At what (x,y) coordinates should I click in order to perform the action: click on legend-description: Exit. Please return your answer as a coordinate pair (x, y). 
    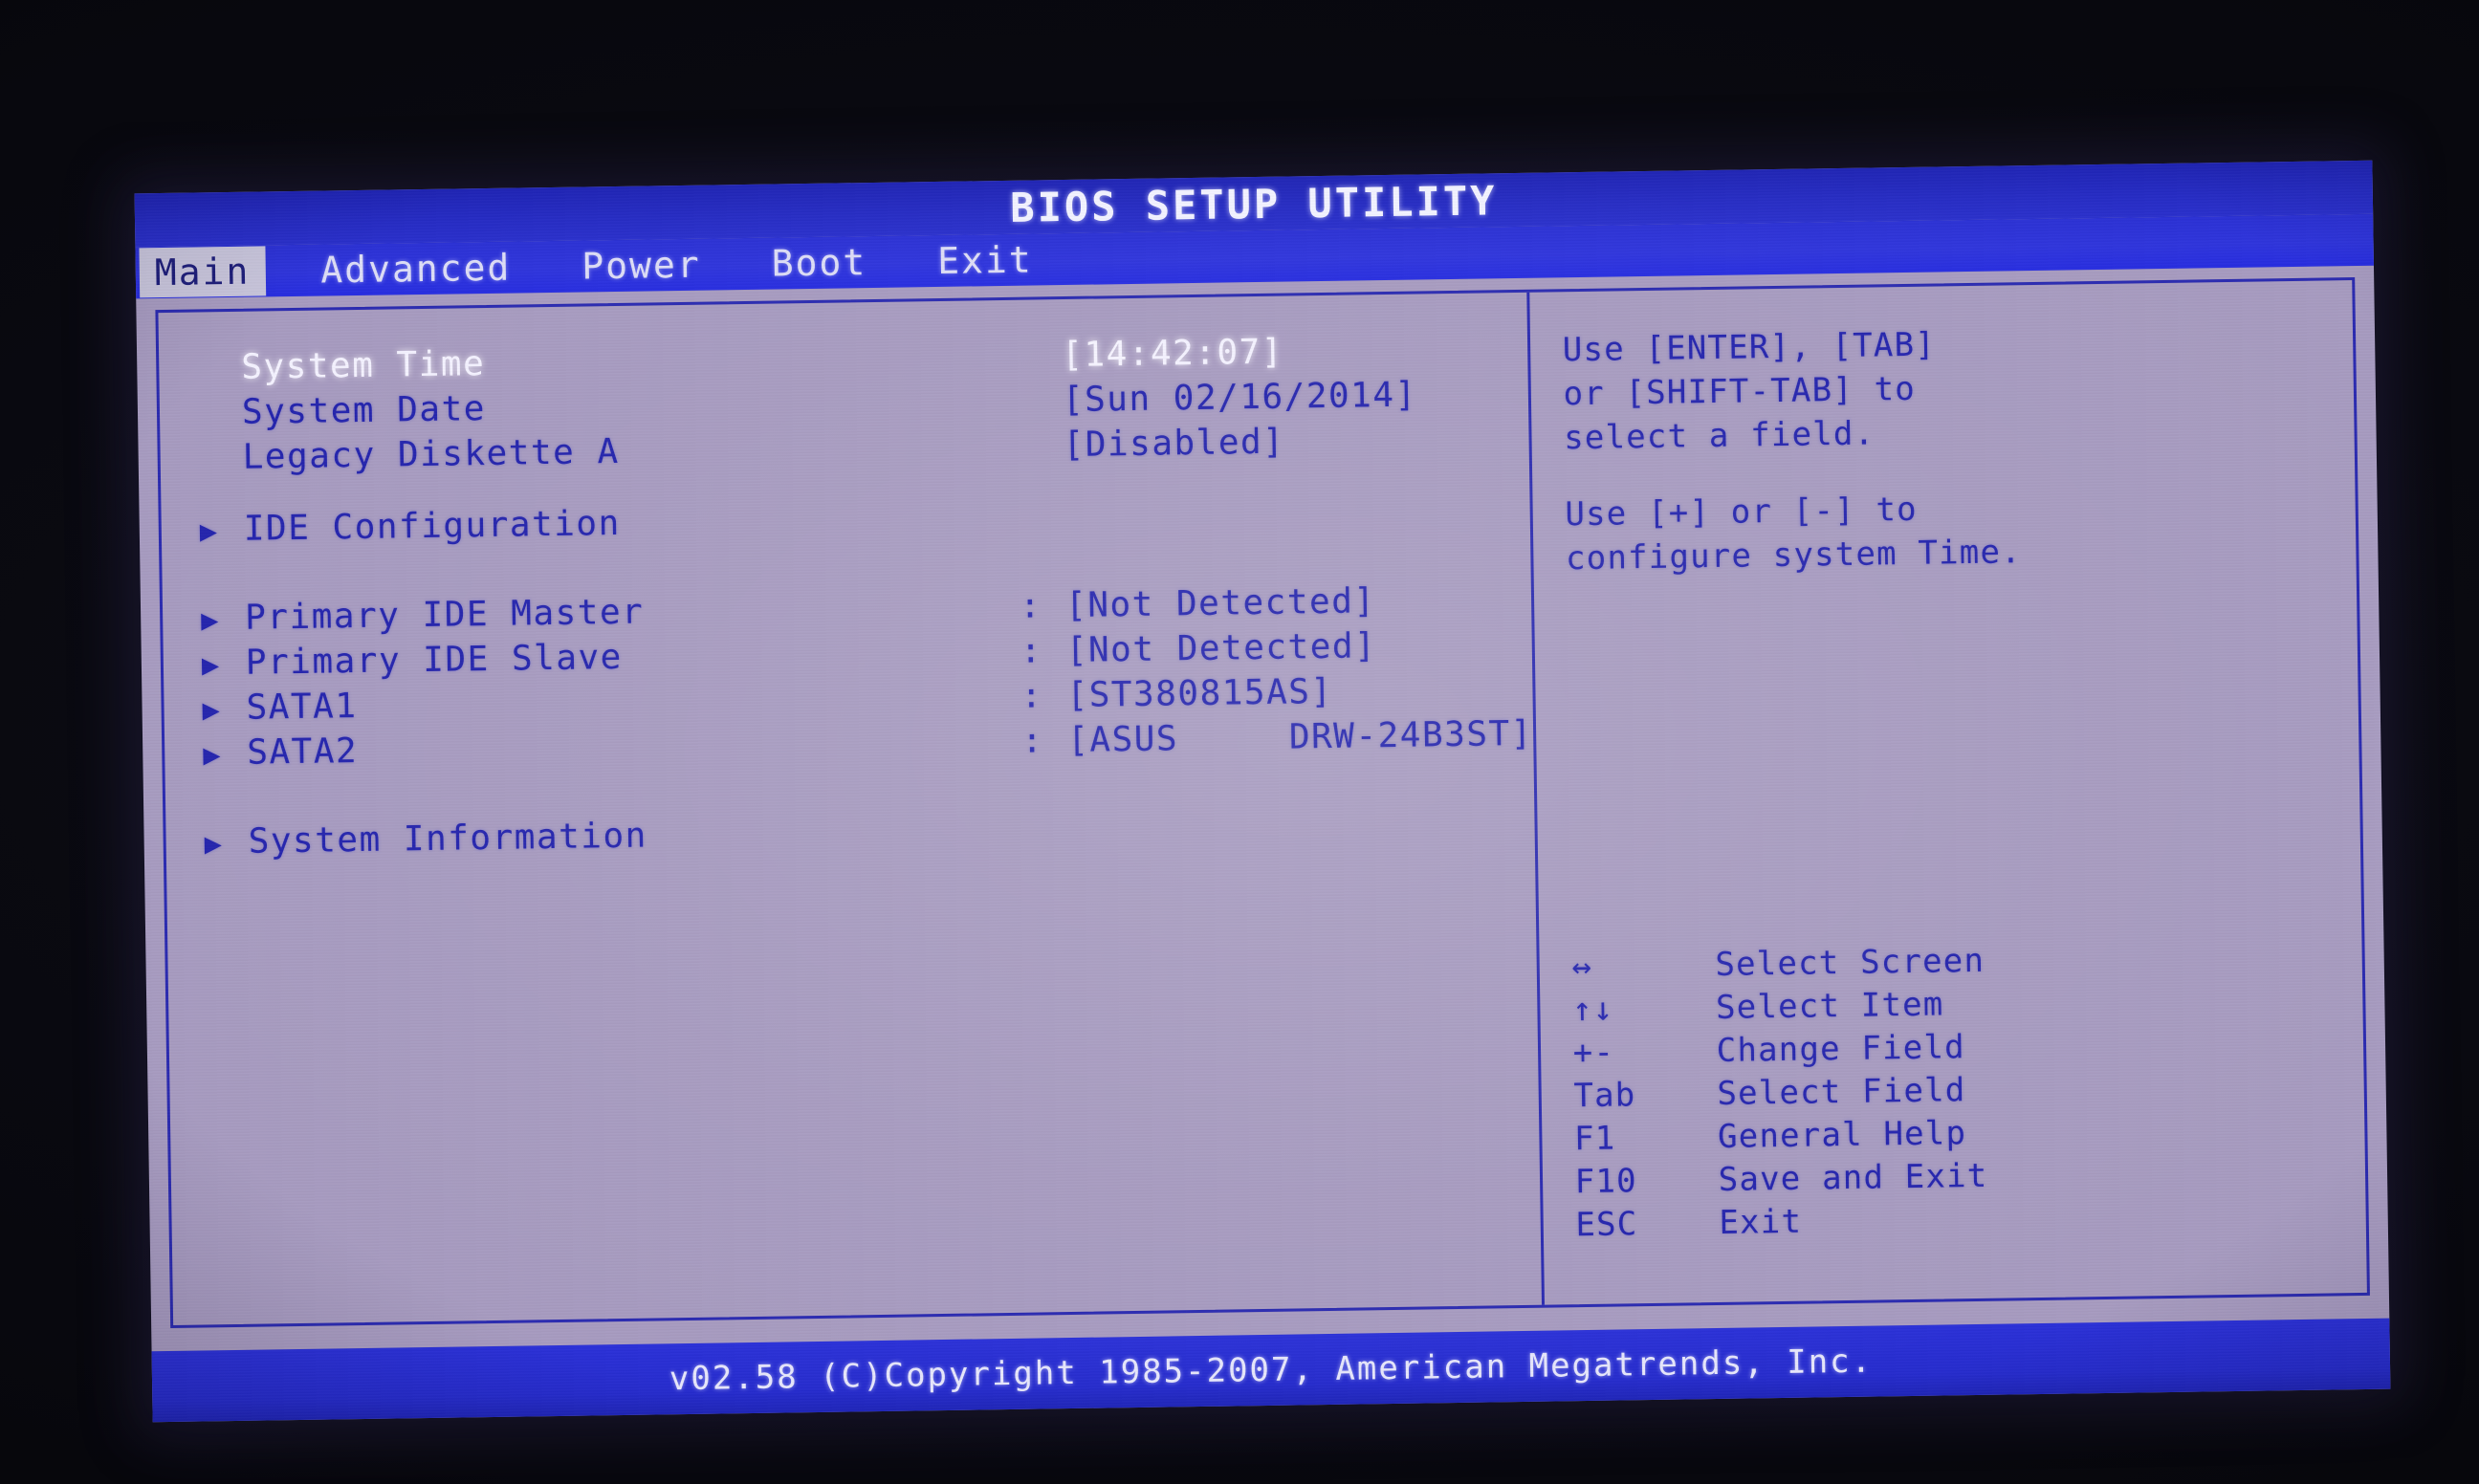
    Looking at the image, I should click on (1761, 1222).